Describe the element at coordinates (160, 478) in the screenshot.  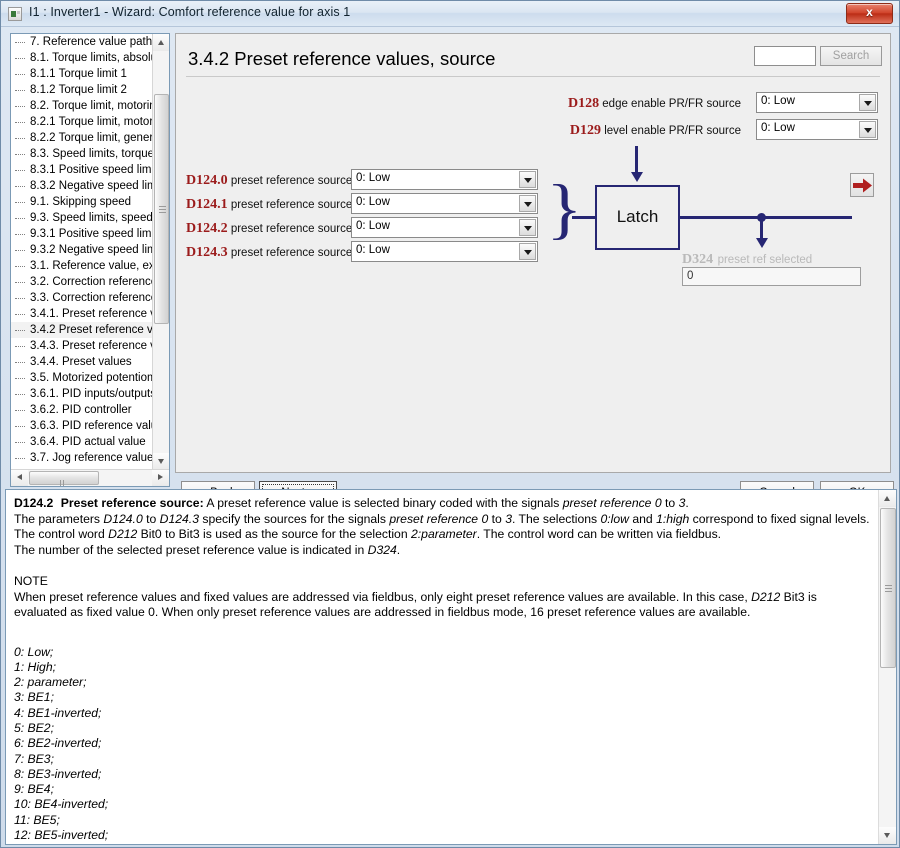
I see `scroll-right-icon` at that location.